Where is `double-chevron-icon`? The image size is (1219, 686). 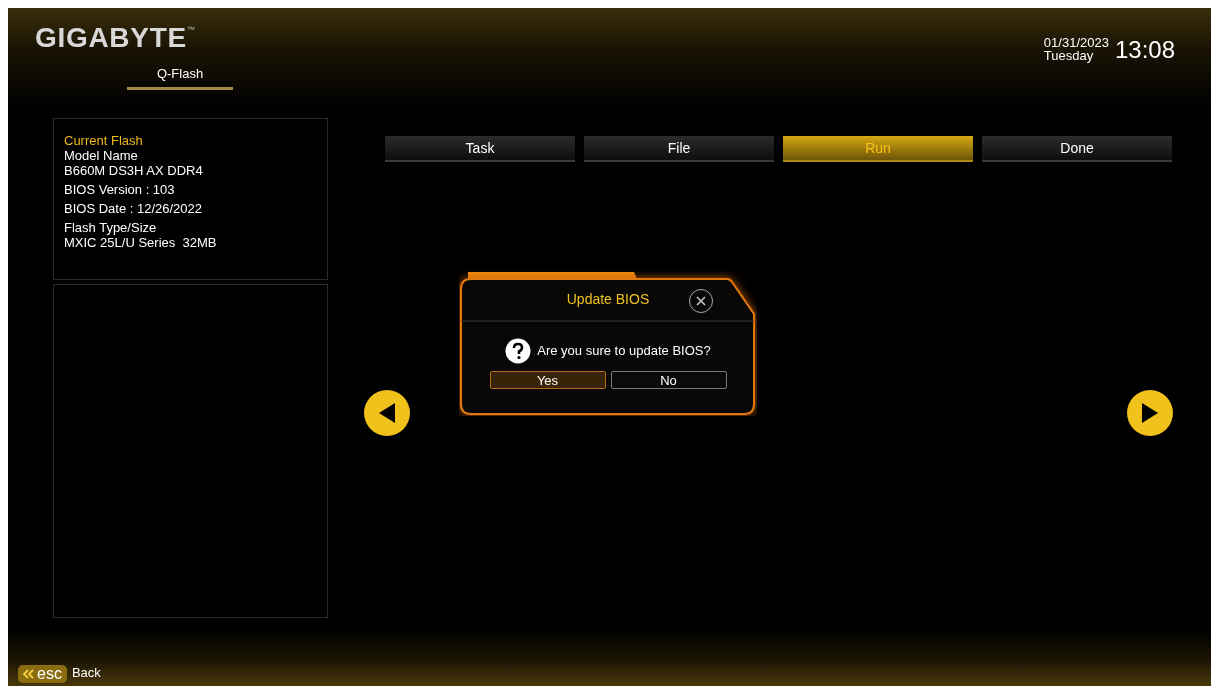 double-chevron-icon is located at coordinates (28, 674).